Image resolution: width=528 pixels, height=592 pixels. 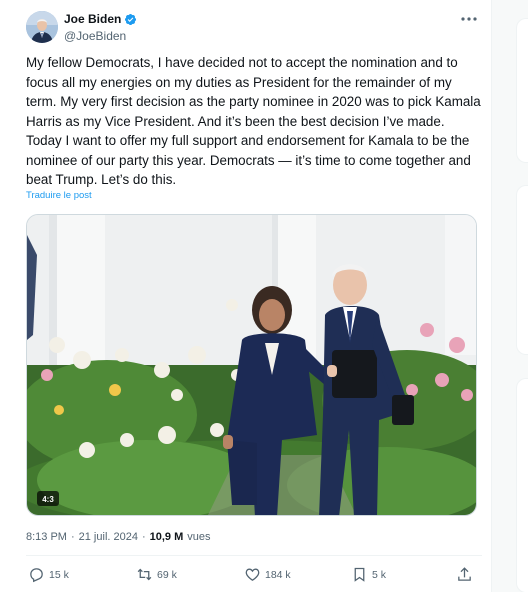 I want to click on share-icon, so click(x=464, y=574).